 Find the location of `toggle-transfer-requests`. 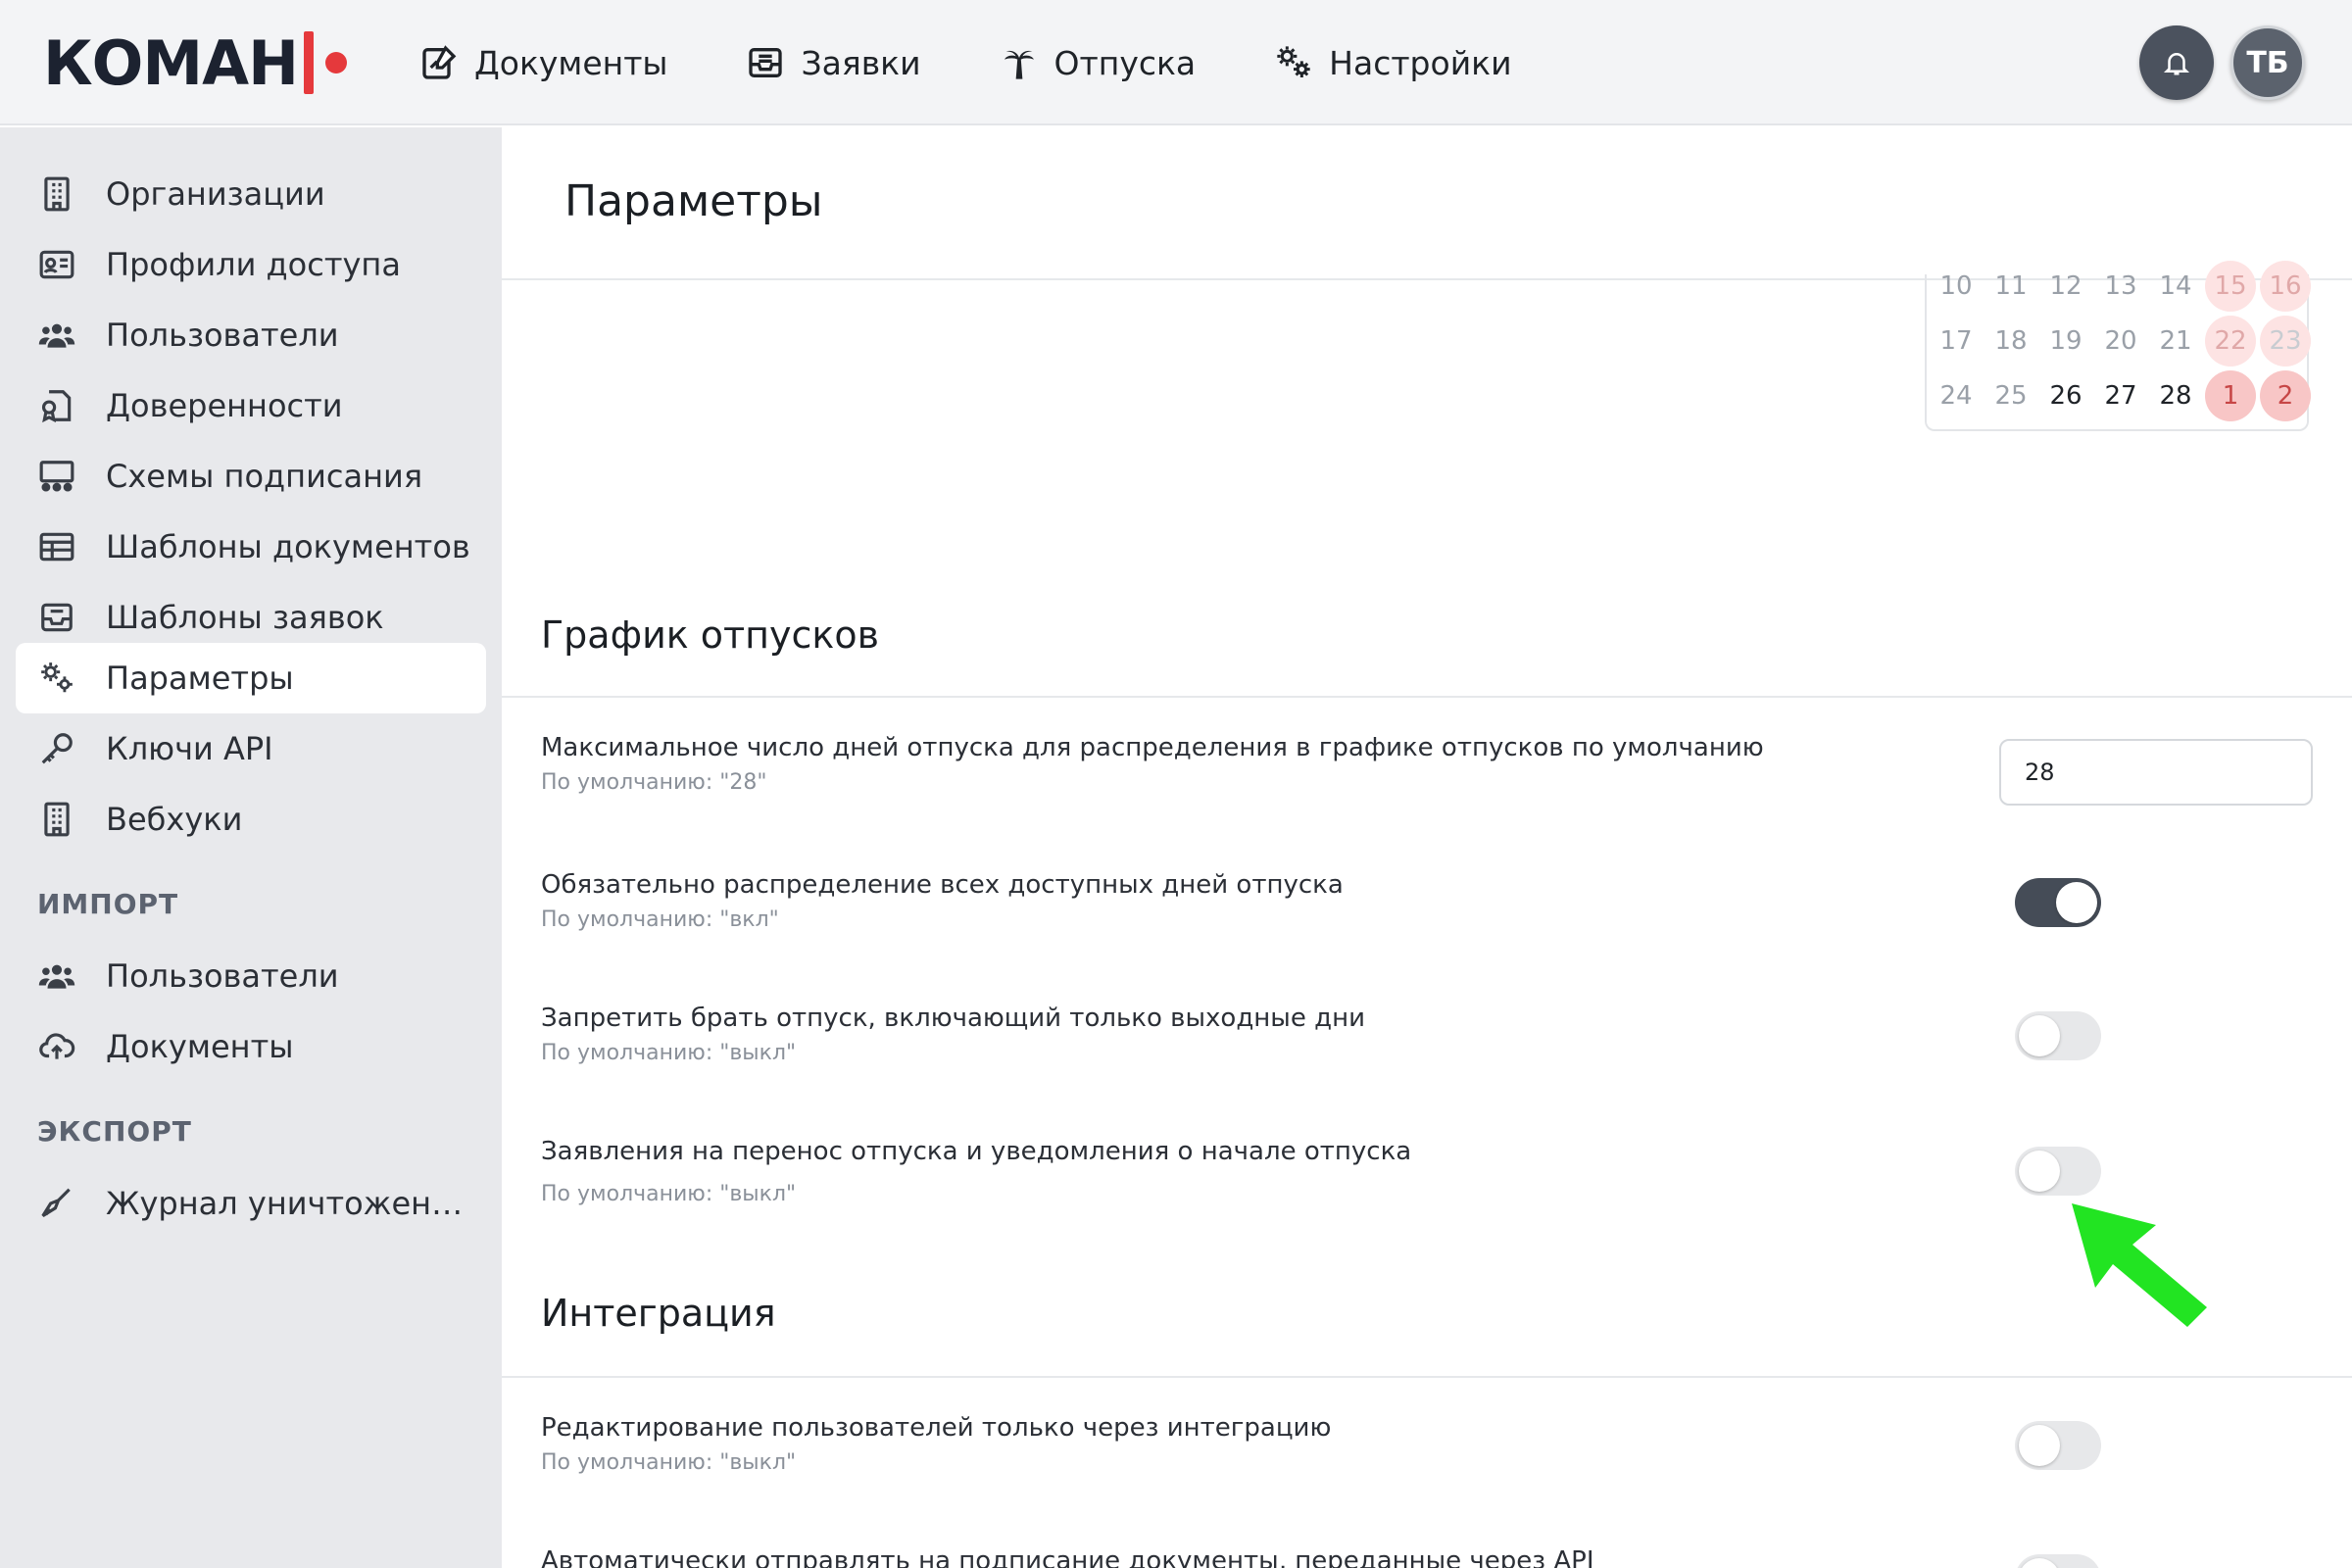

toggle-transfer-requests is located at coordinates (2058, 1171).